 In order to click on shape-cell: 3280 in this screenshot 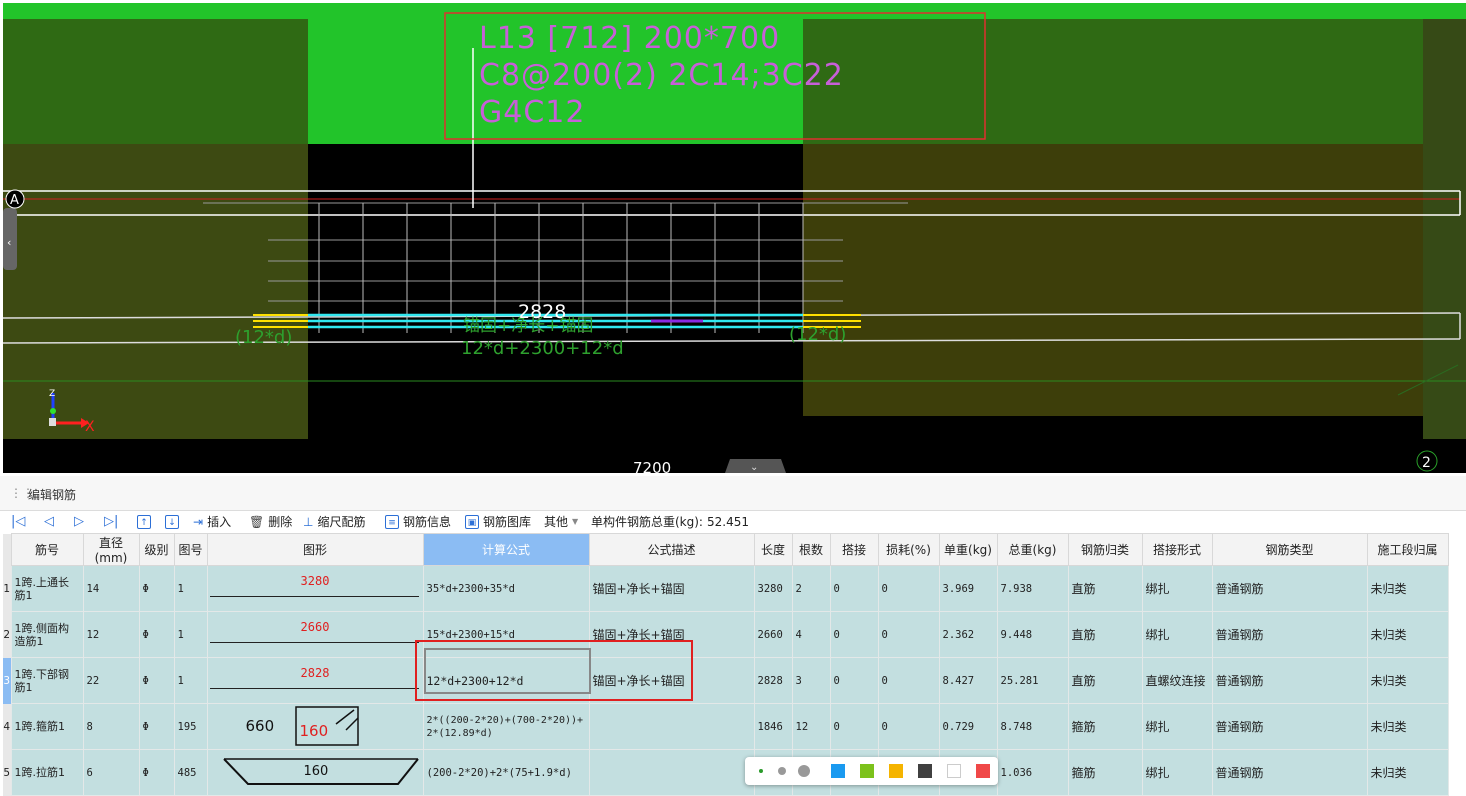, I will do `click(315, 588)`.